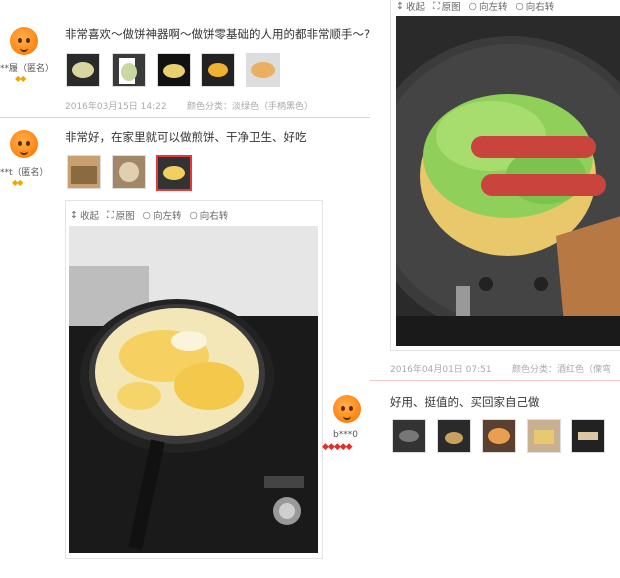 This screenshot has width=620, height=578. Describe the element at coordinates (337, 447) in the screenshot. I see `user-level-badge: ◆◆◆◆◆` at that location.